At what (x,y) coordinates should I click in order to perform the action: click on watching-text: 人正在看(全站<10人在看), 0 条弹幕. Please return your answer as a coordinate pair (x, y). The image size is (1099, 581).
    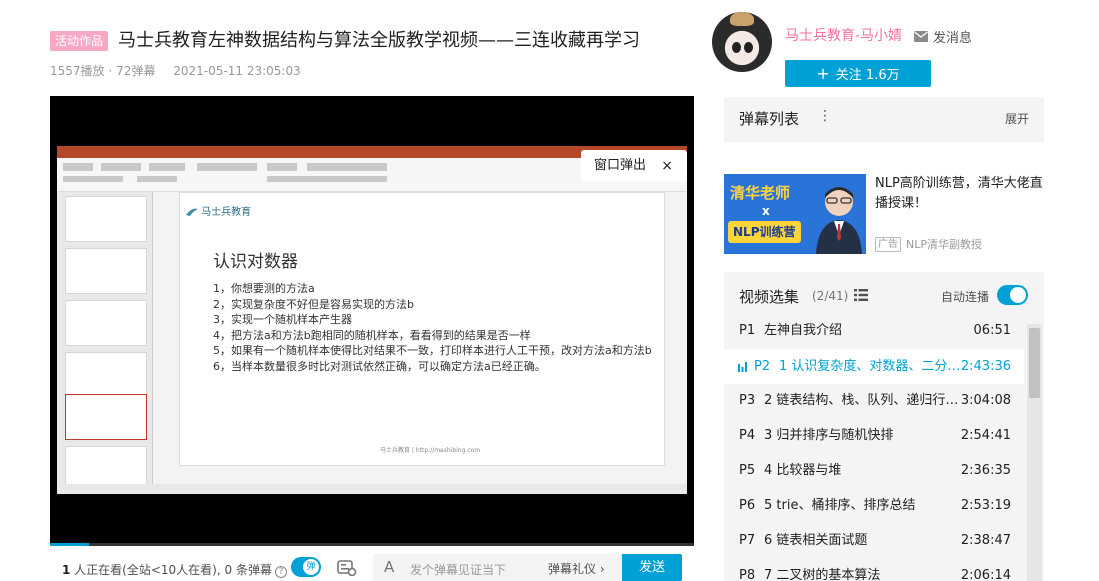
    Looking at the image, I should click on (171, 570).